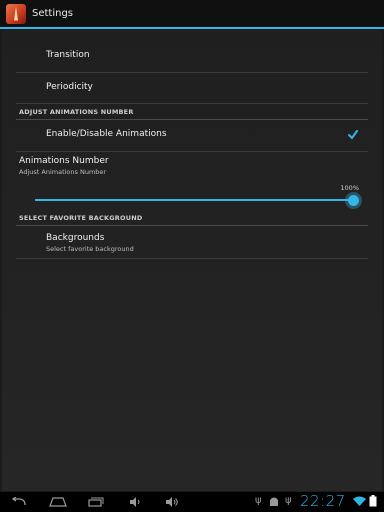  I want to click on pref-periodicity: Periodicity, so click(207, 87).